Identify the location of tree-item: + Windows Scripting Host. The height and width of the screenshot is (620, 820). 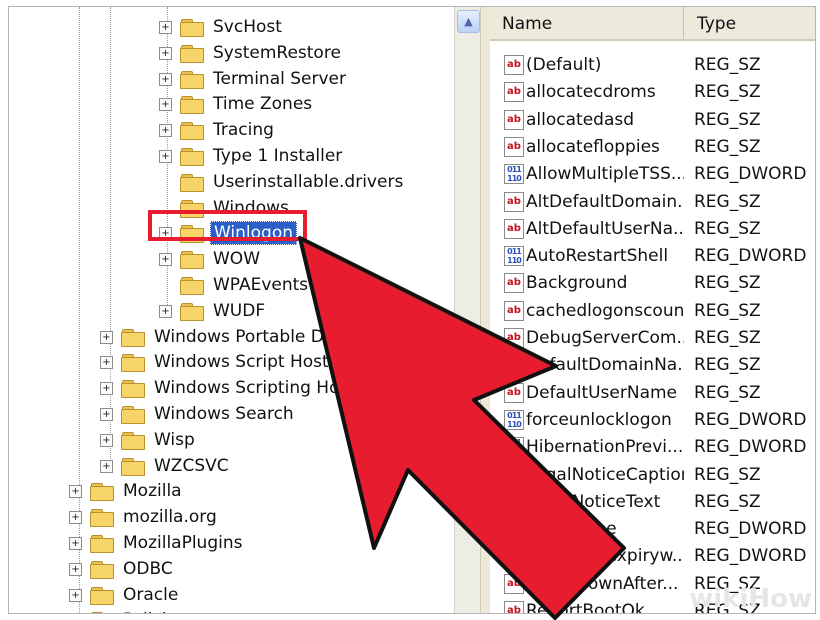
(229, 388).